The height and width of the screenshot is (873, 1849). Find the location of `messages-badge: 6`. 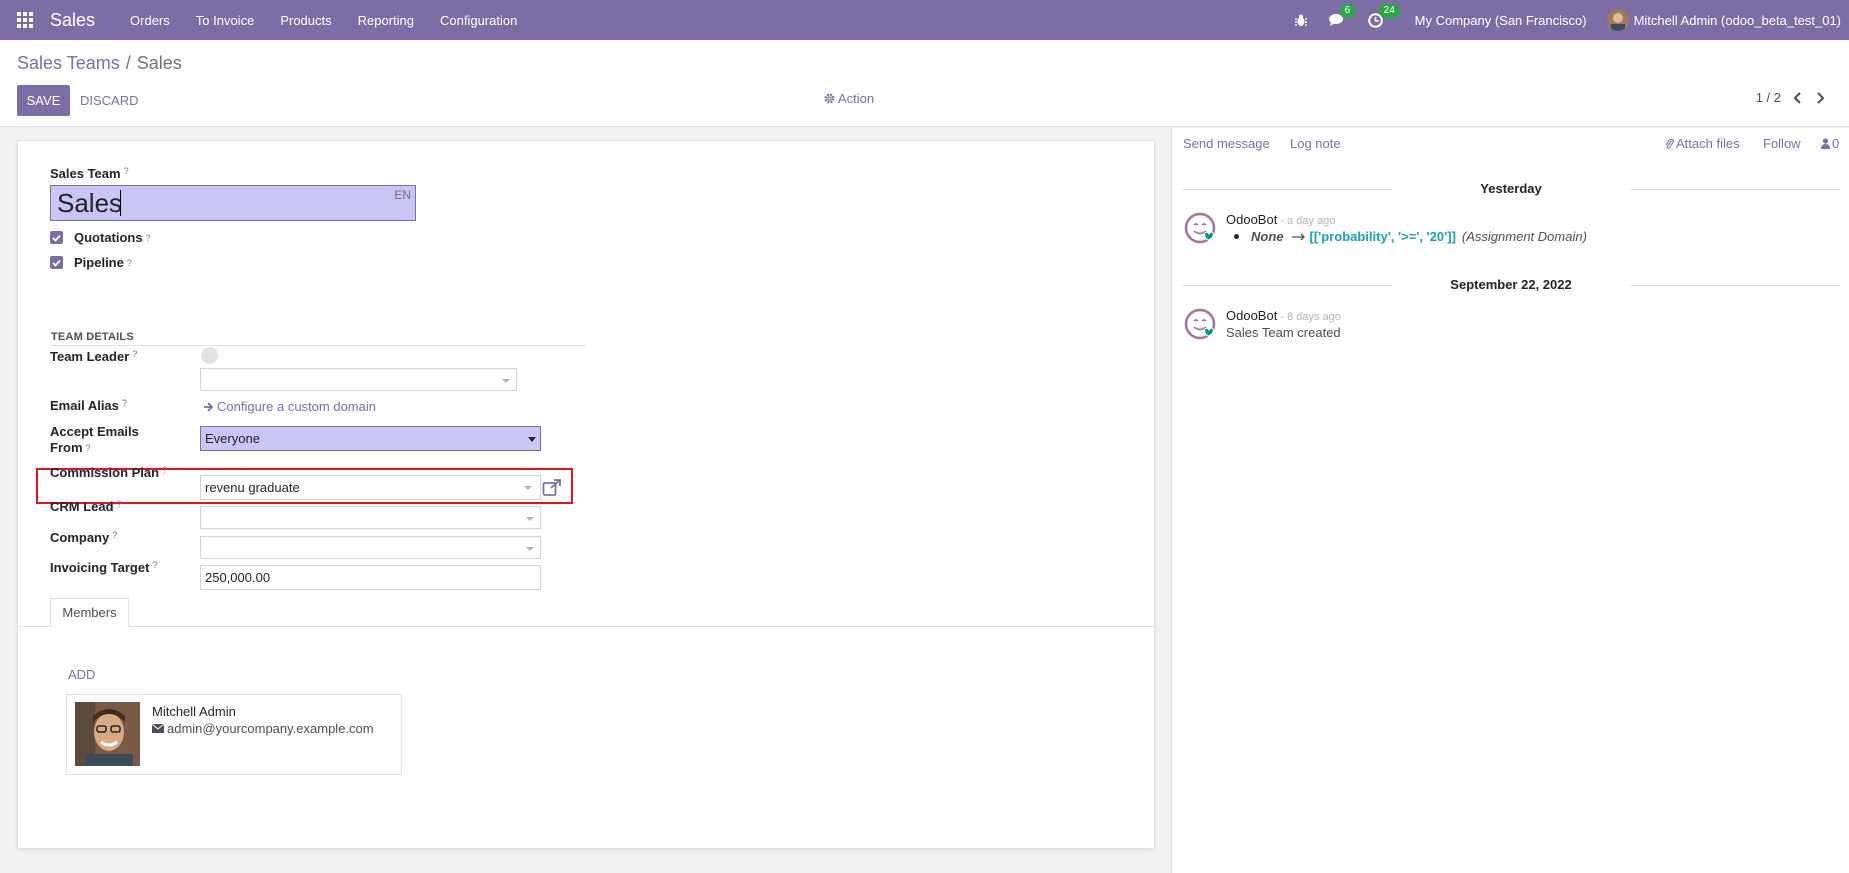

messages-badge: 6 is located at coordinates (1347, 11).